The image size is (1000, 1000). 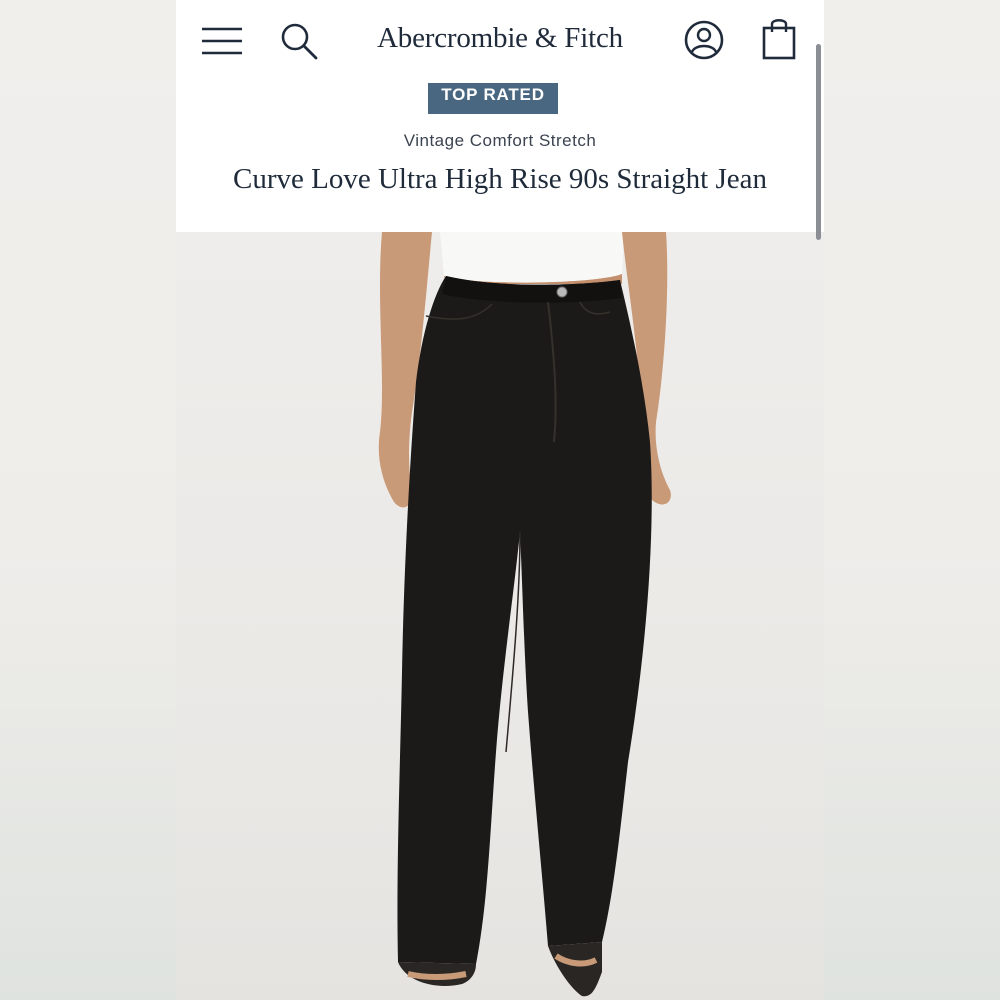 I want to click on scrollbar, so click(x=818, y=142).